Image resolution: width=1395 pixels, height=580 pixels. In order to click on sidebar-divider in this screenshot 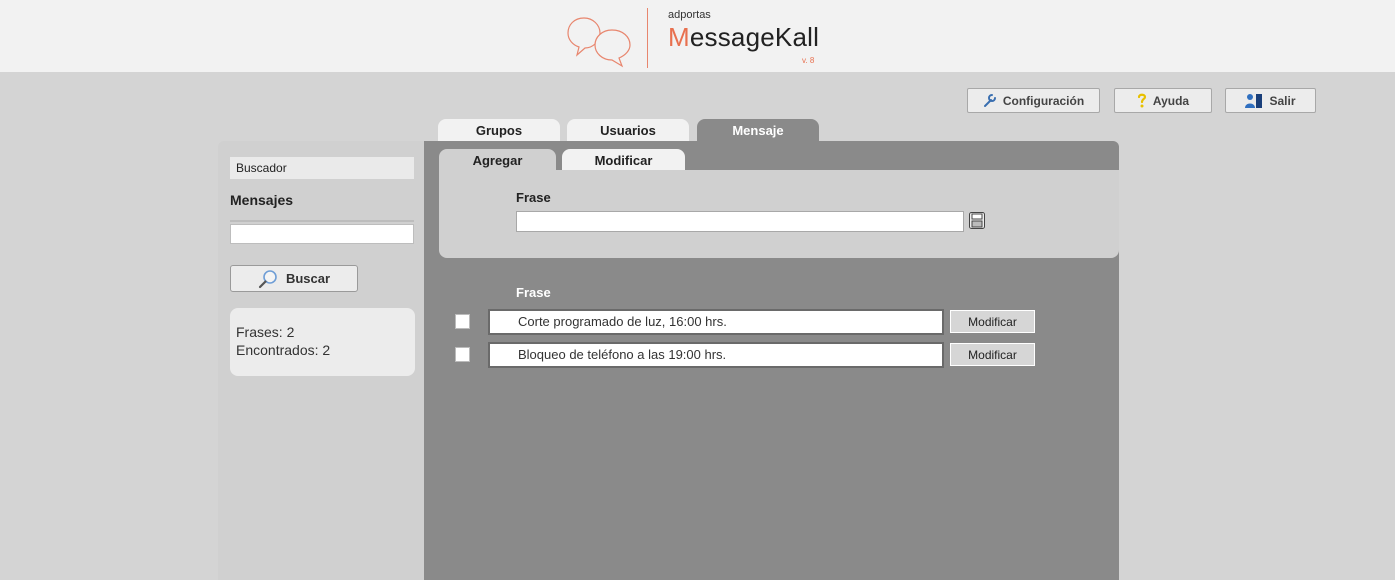, I will do `click(322, 221)`.